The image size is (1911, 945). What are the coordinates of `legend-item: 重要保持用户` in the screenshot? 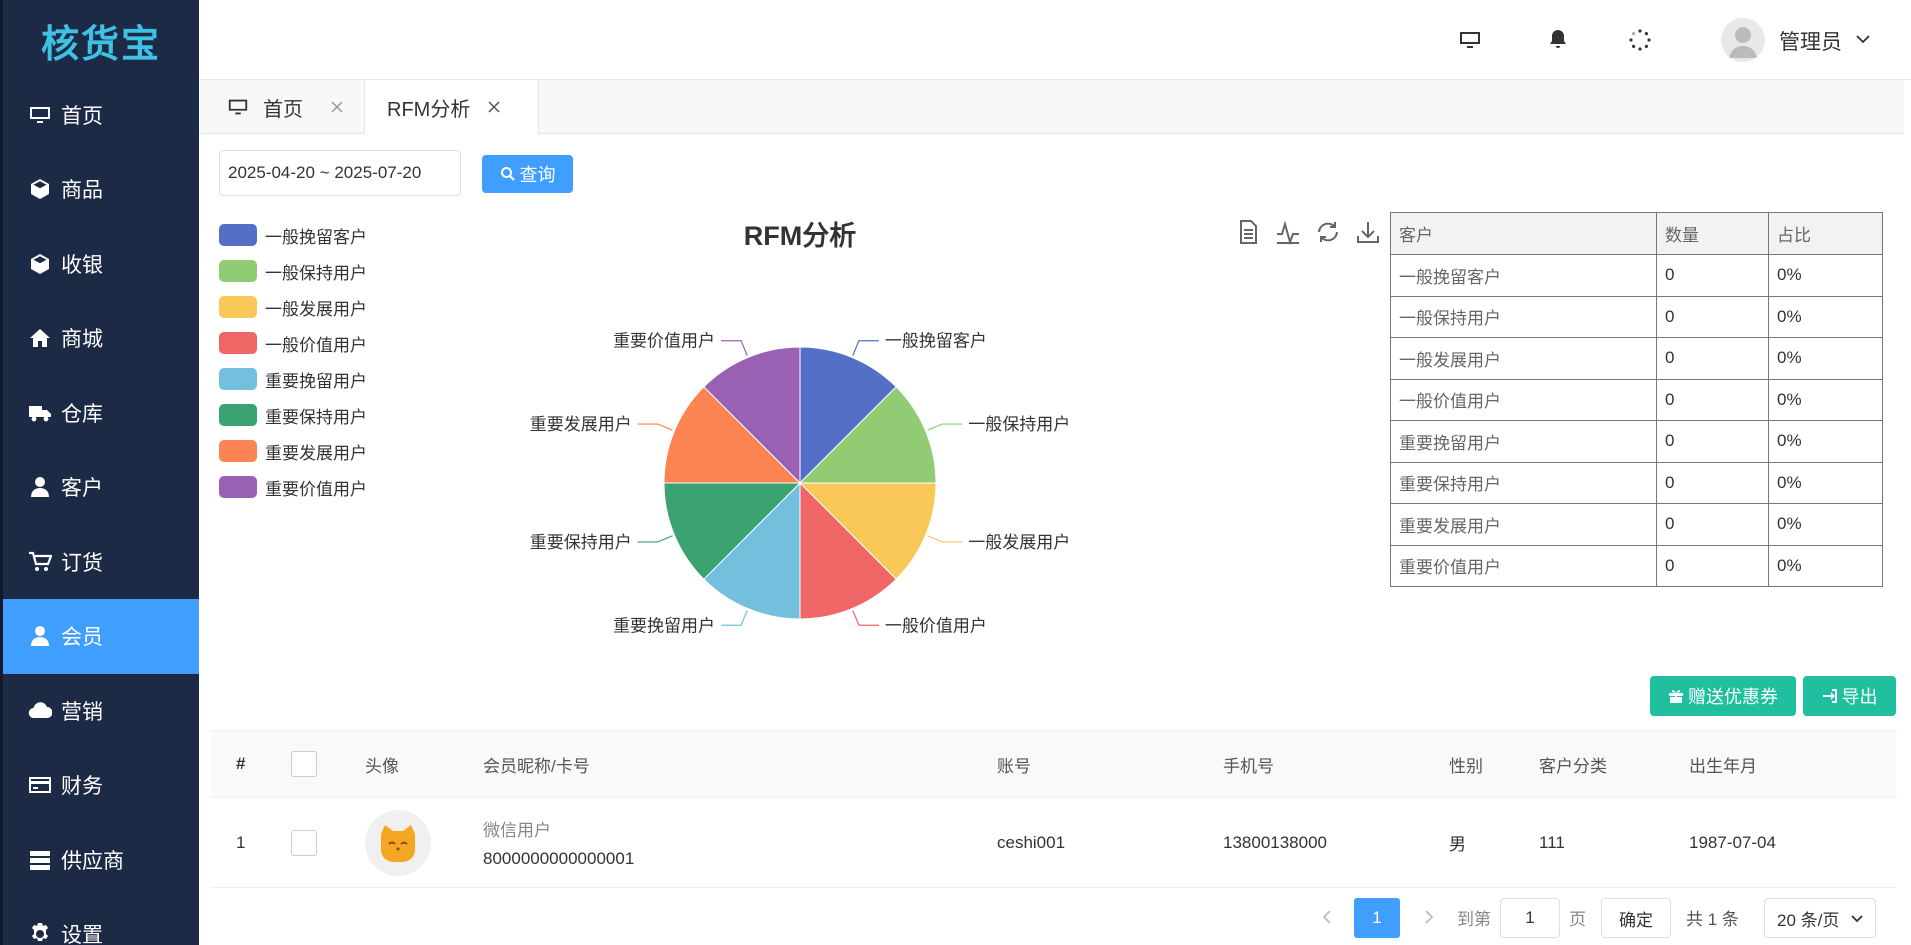 It's located at (293, 415).